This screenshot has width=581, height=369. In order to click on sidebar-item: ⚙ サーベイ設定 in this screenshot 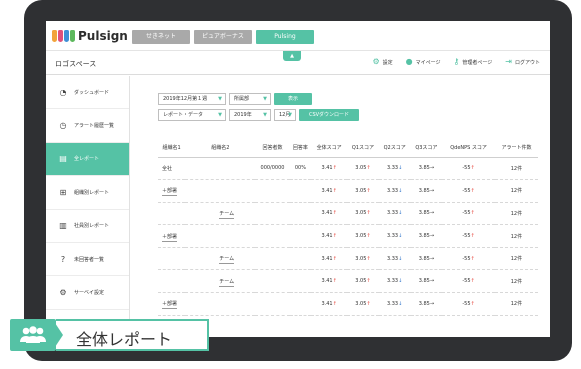, I will do `click(87, 293)`.